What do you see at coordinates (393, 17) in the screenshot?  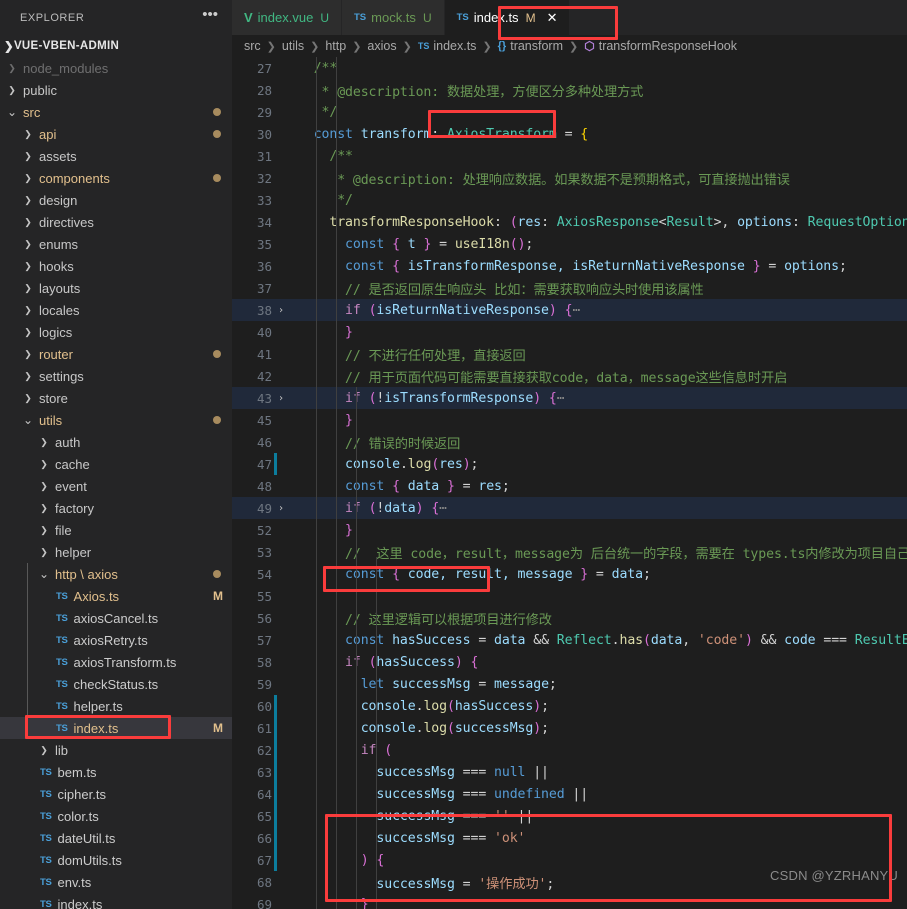 I see `editor-tab-mock-ts: TS mock.ts U` at bounding box center [393, 17].